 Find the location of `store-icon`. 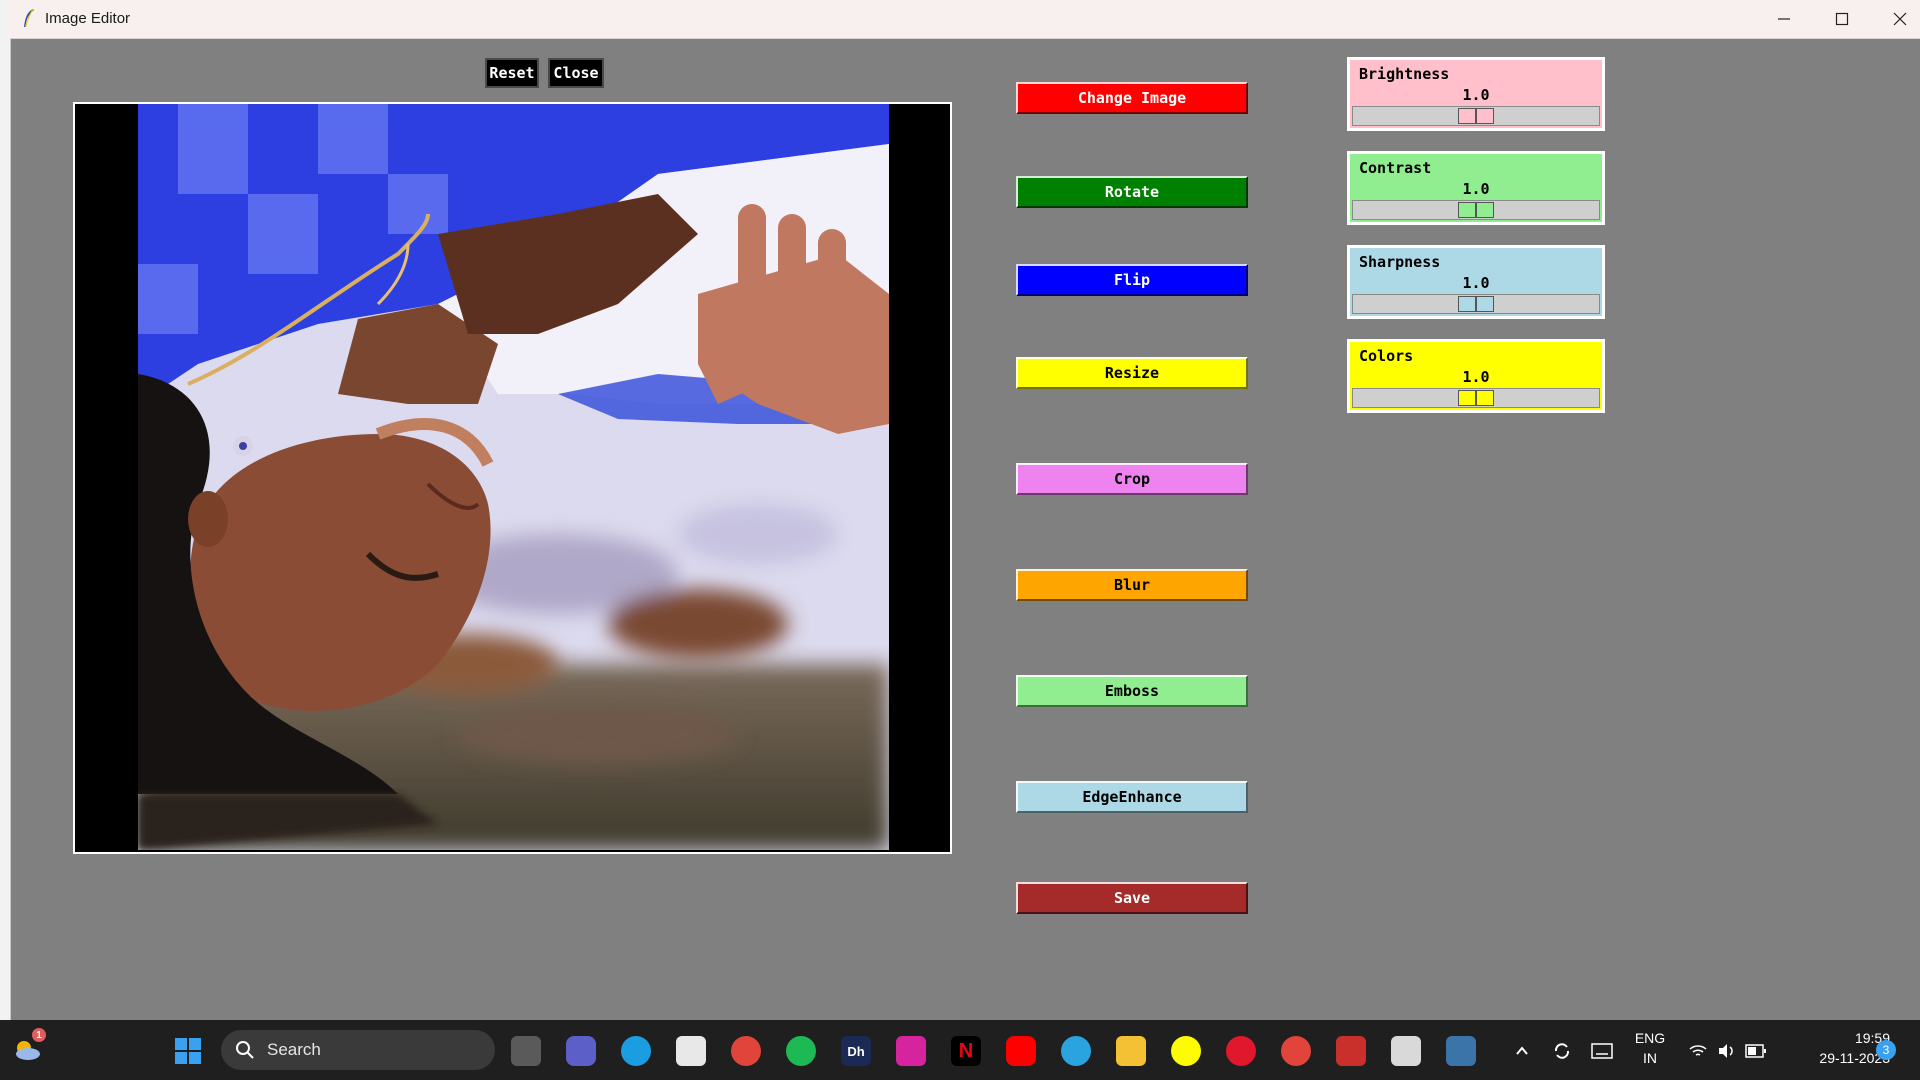

store-icon is located at coordinates (691, 1051).